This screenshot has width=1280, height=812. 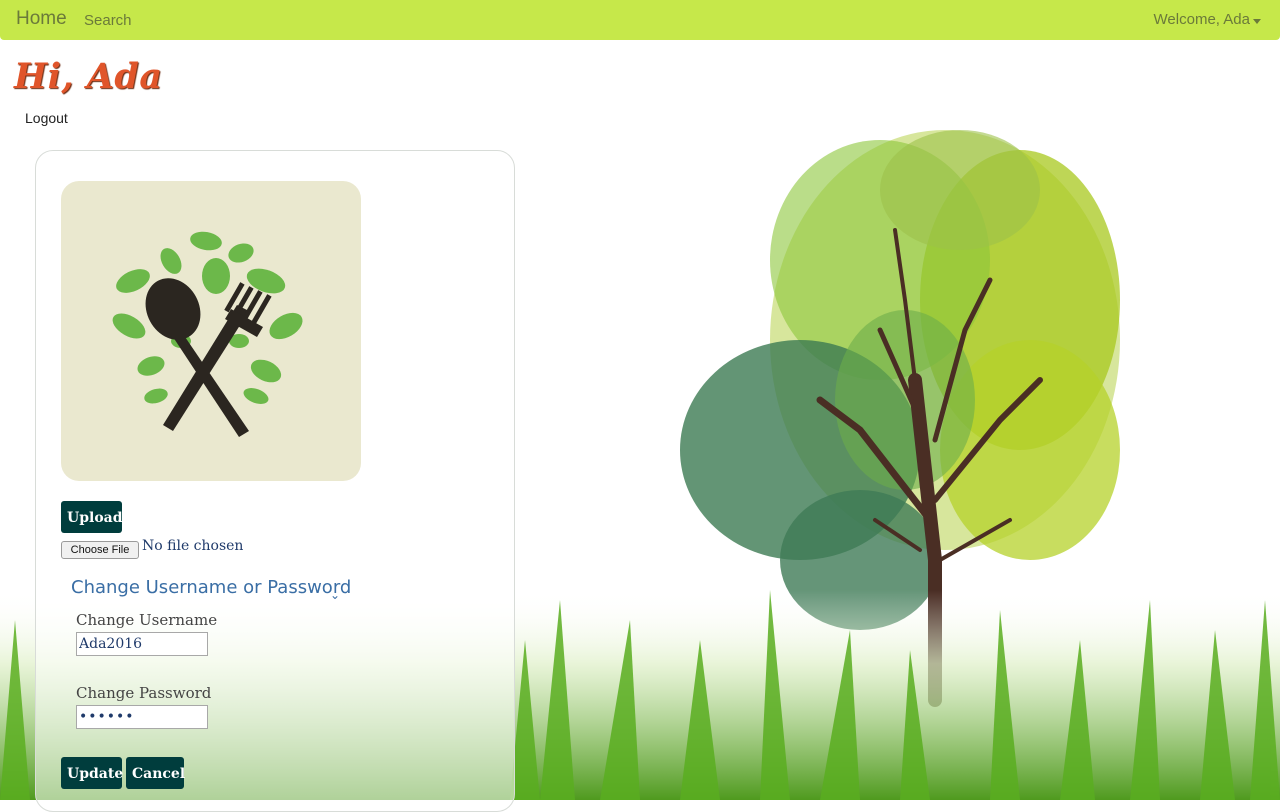 What do you see at coordinates (142, 644) in the screenshot?
I see `username-field` at bounding box center [142, 644].